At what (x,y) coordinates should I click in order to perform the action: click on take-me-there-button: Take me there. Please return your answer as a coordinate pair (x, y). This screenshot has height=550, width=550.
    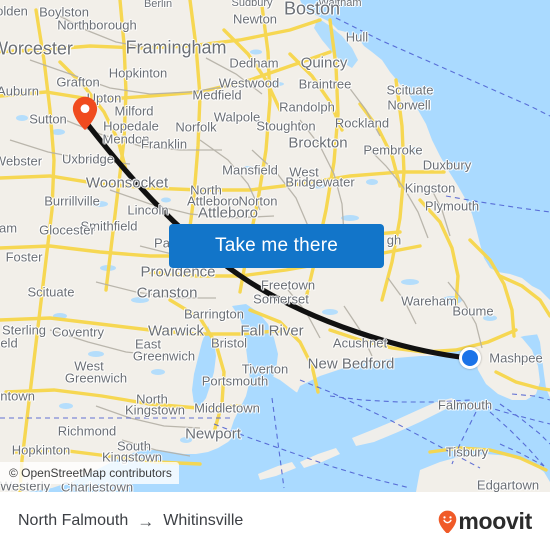
    Looking at the image, I should click on (276, 246).